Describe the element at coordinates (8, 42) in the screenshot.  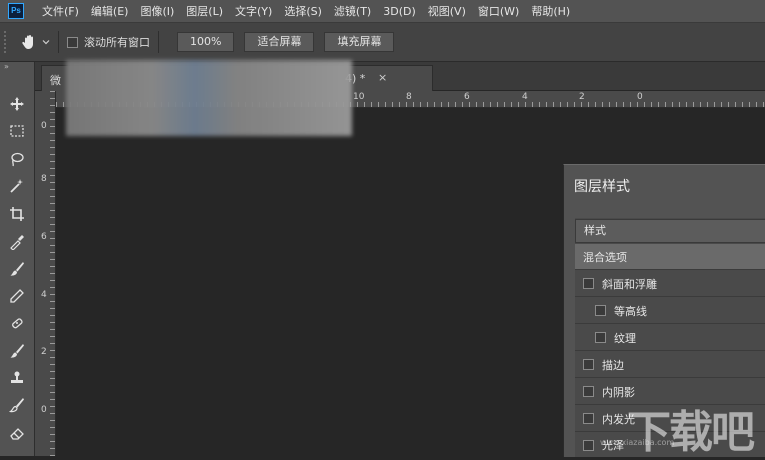
I see `panel-grip` at that location.